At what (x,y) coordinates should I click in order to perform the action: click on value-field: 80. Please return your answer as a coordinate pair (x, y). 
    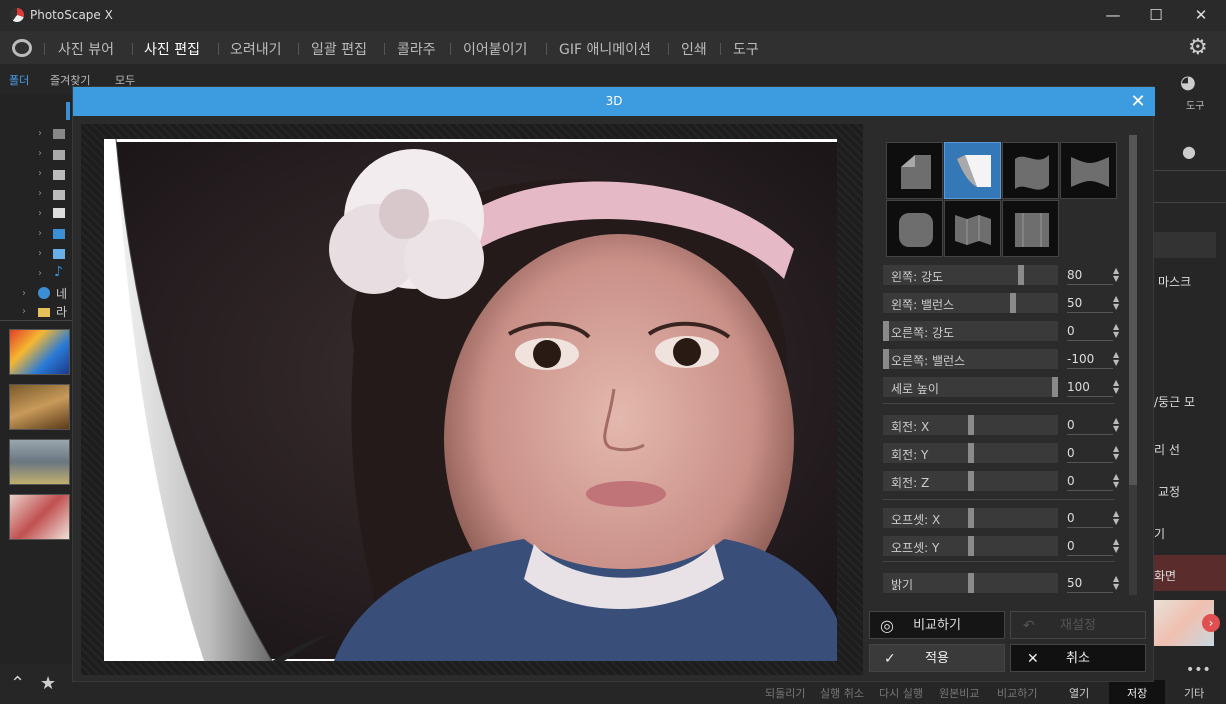
    Looking at the image, I should click on (1090, 275).